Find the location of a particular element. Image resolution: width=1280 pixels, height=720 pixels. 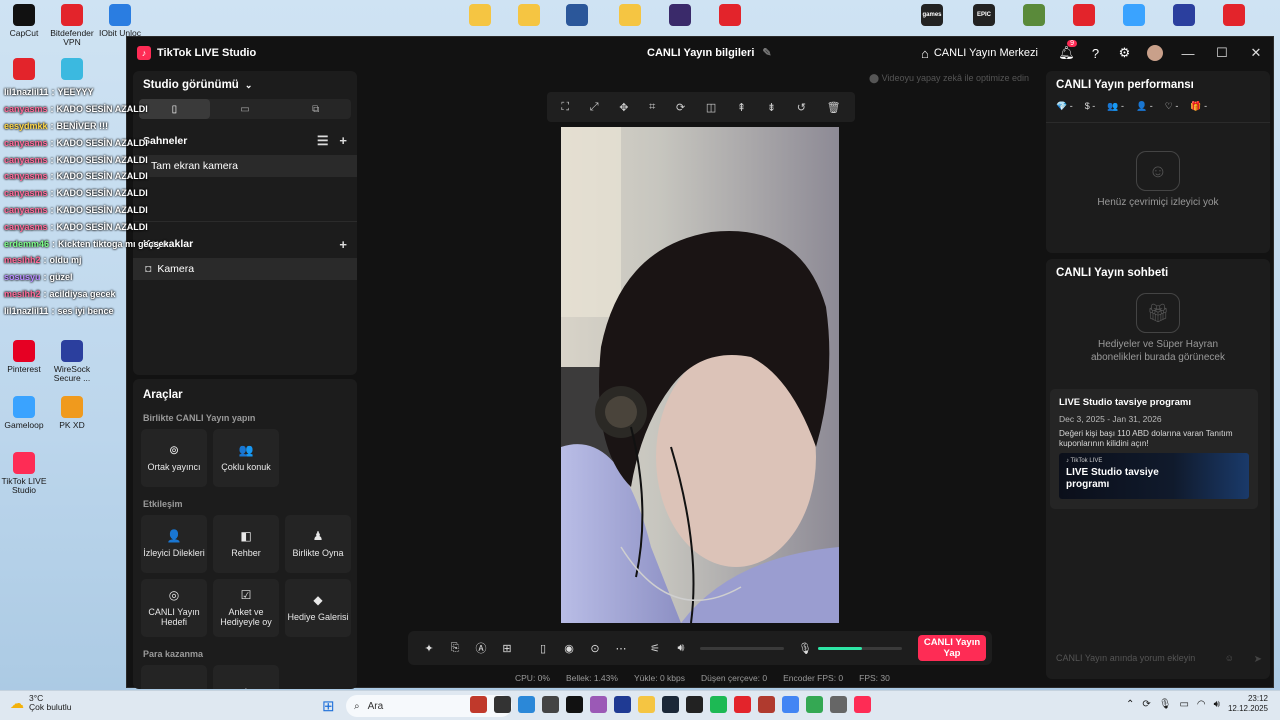

tool-card: ◧ Rehber is located at coordinates (246, 544).